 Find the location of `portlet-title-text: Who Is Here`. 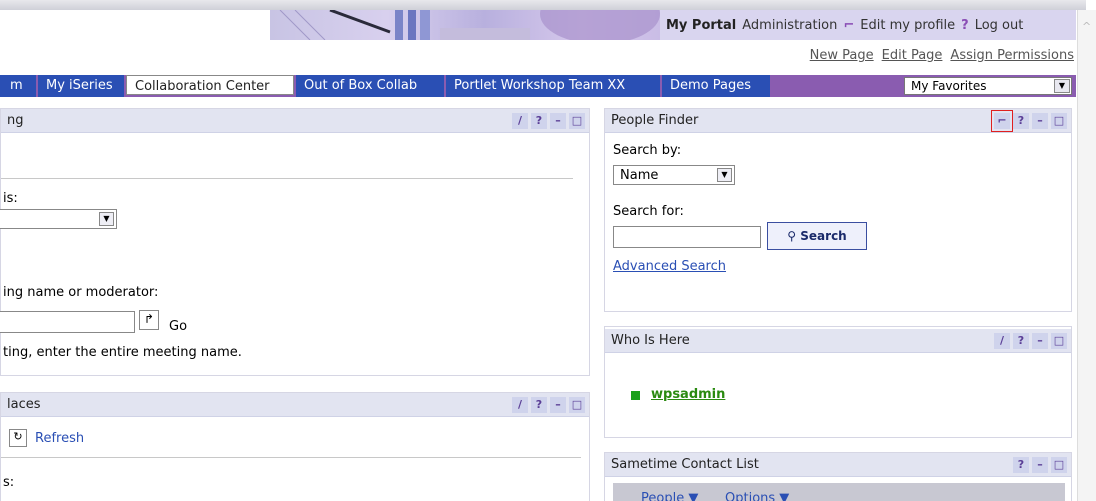

portlet-title-text: Who Is Here is located at coordinates (650, 340).